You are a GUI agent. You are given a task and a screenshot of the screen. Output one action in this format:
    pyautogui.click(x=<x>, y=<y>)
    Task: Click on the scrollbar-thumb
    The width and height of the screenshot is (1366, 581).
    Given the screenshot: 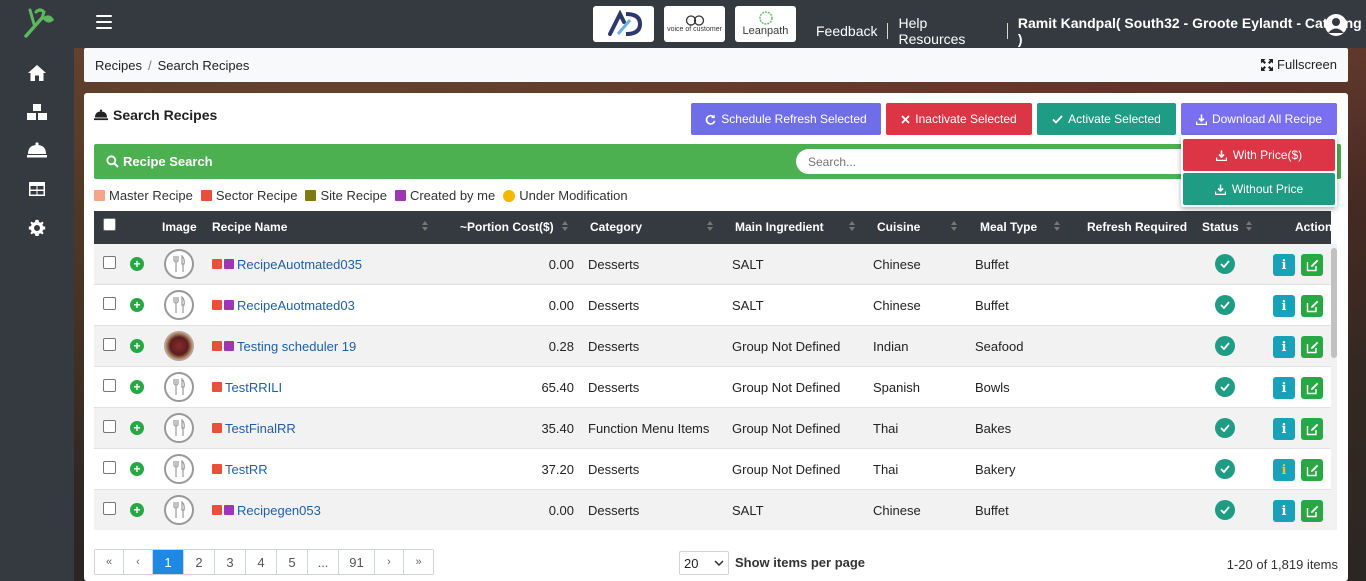 What is the action you would take?
    pyautogui.click(x=1334, y=303)
    